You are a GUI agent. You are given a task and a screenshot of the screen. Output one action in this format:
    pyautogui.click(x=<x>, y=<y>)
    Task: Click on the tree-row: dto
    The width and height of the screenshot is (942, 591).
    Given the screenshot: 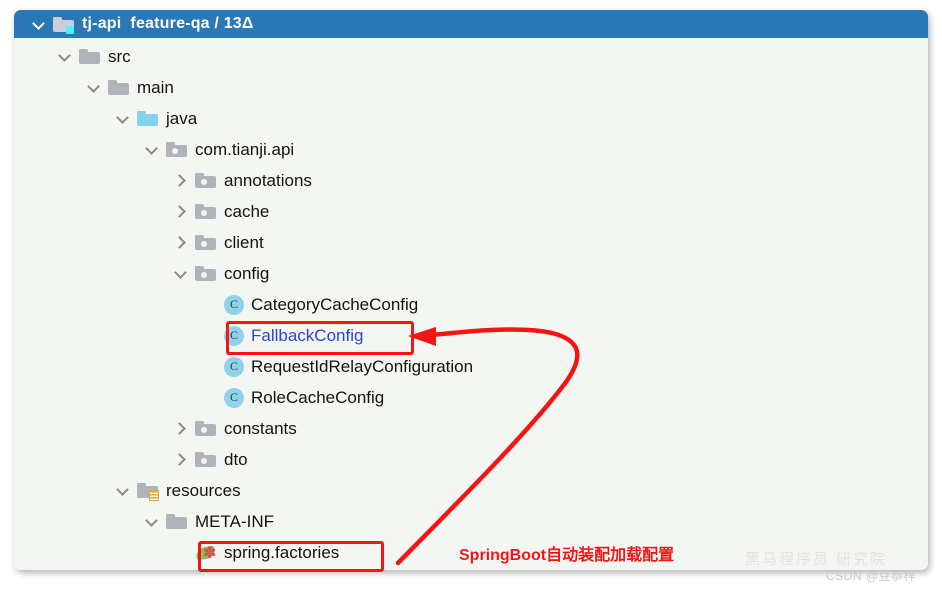 What is the action you would take?
    pyautogui.click(x=210, y=459)
    